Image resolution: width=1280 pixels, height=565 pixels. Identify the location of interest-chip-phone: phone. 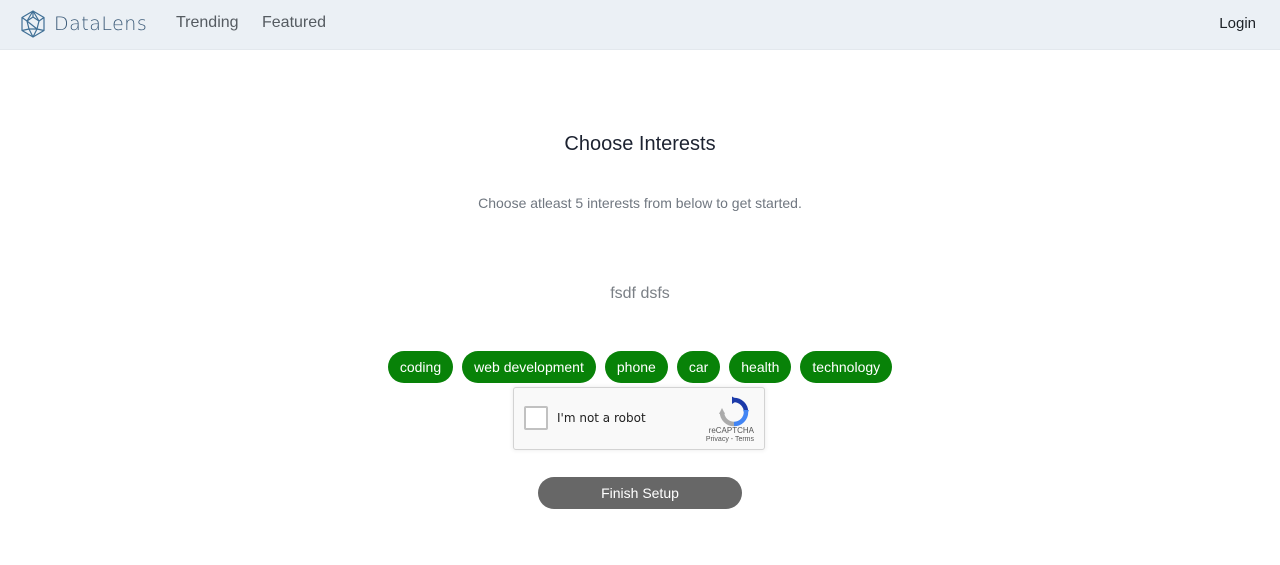
(636, 367).